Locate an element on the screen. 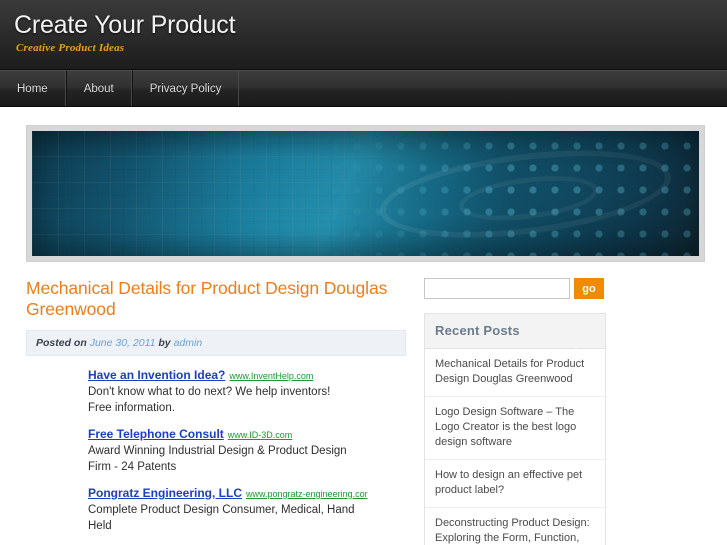  nav-filler is located at coordinates (483, 88).